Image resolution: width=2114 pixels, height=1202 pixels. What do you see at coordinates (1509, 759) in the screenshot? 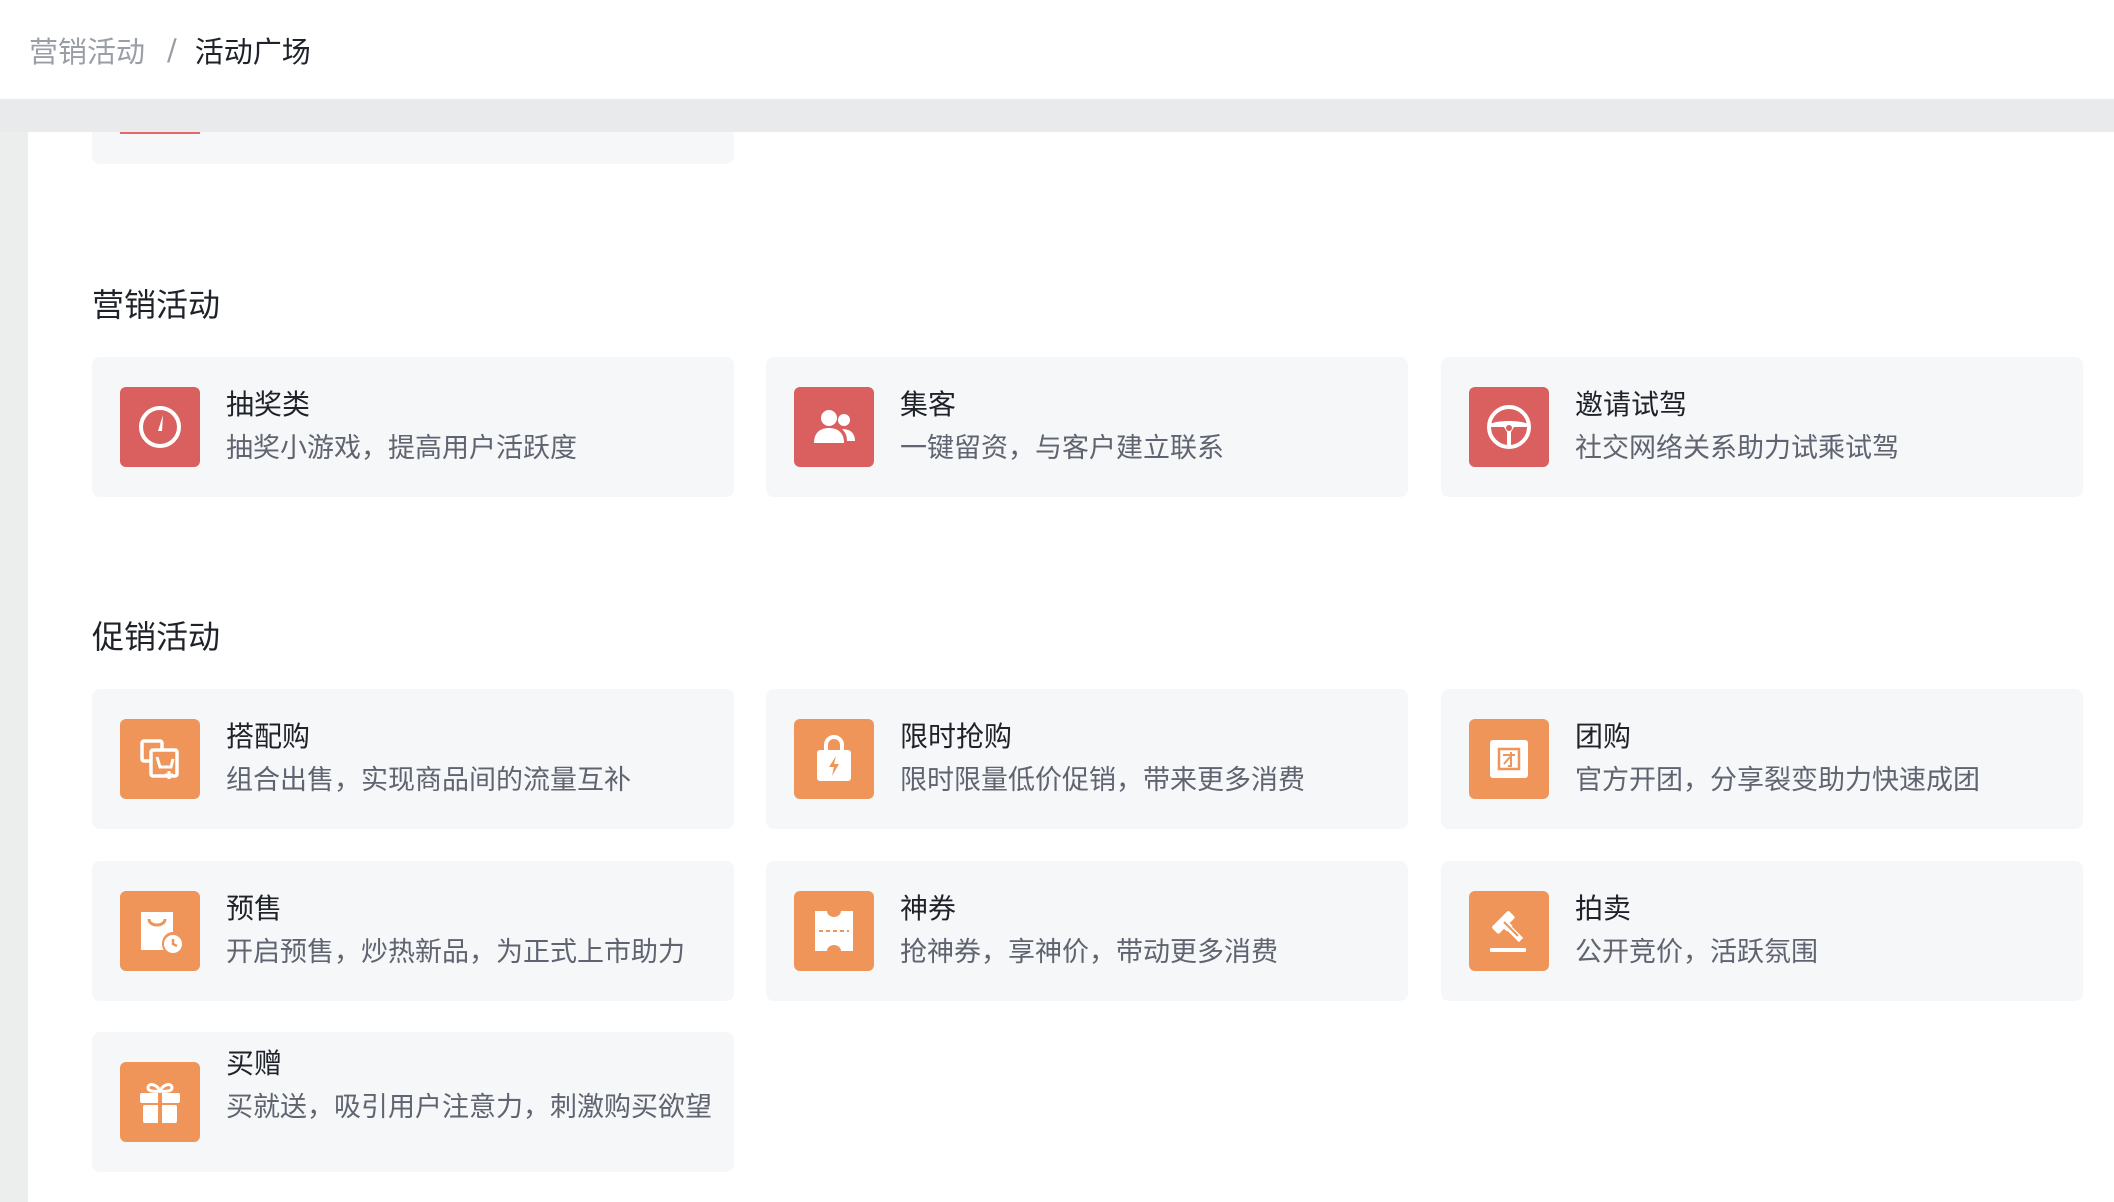
I see `group-buy-icon` at bounding box center [1509, 759].